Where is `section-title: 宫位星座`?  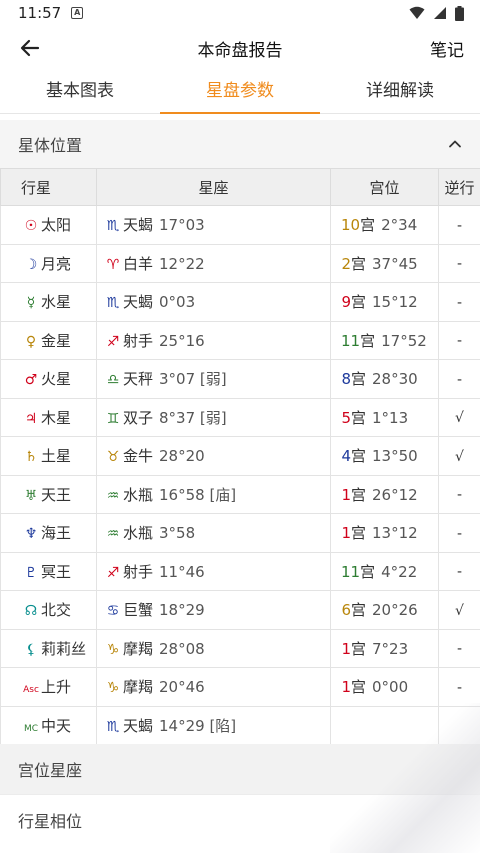 section-title: 宫位星座 is located at coordinates (50, 770).